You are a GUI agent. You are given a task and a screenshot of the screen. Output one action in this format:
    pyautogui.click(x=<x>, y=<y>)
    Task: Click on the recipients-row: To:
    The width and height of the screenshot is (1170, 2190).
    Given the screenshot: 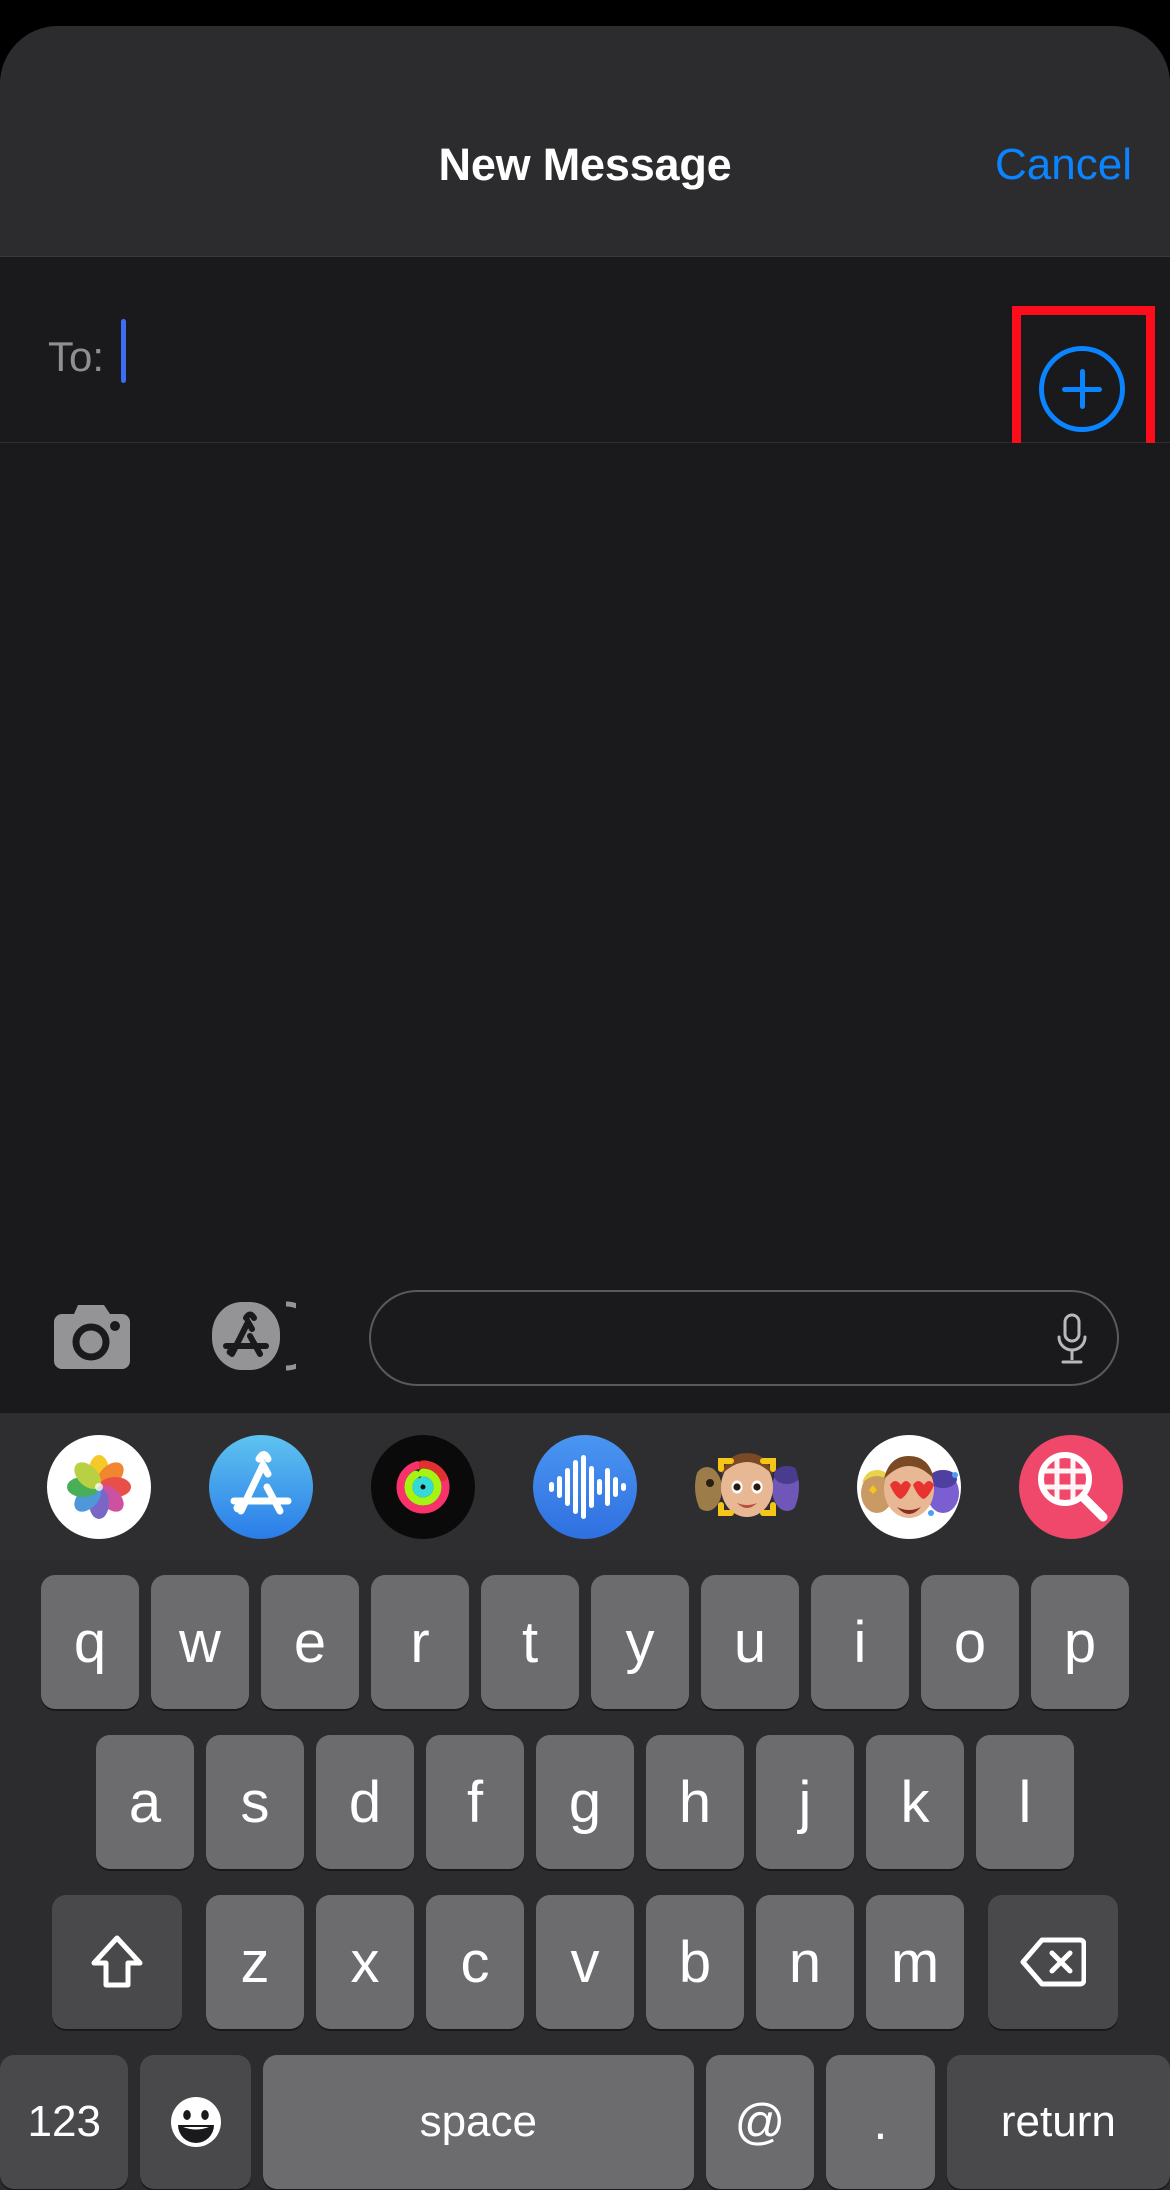 What is the action you would take?
    pyautogui.click(x=585, y=350)
    